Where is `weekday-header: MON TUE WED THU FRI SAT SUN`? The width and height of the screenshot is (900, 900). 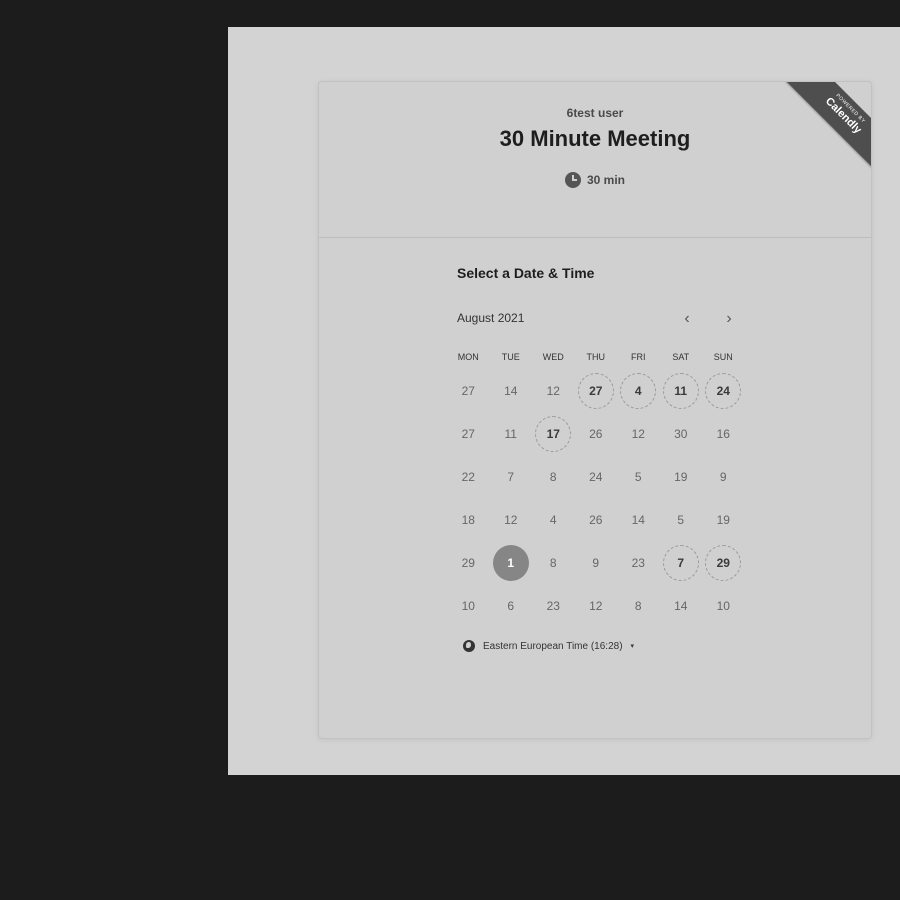 weekday-header: MON TUE WED THU FRI SAT SUN is located at coordinates (597, 357).